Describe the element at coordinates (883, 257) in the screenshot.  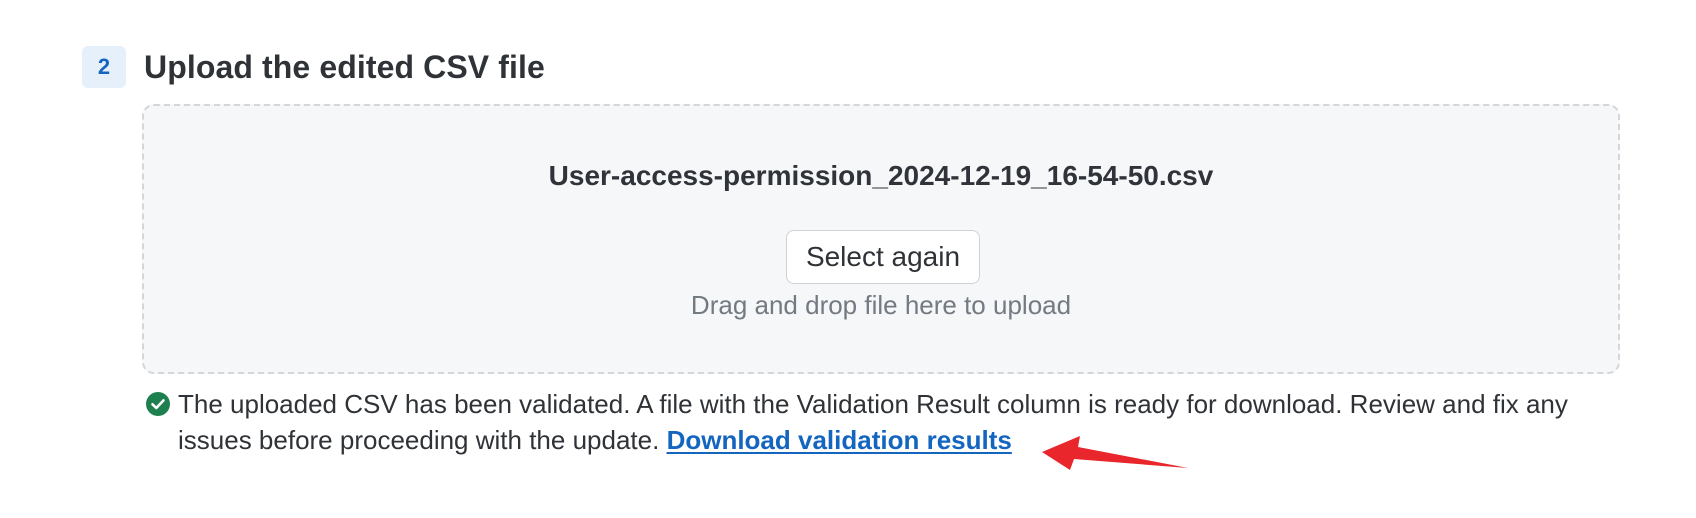
I see `select-again-button: Select again` at that location.